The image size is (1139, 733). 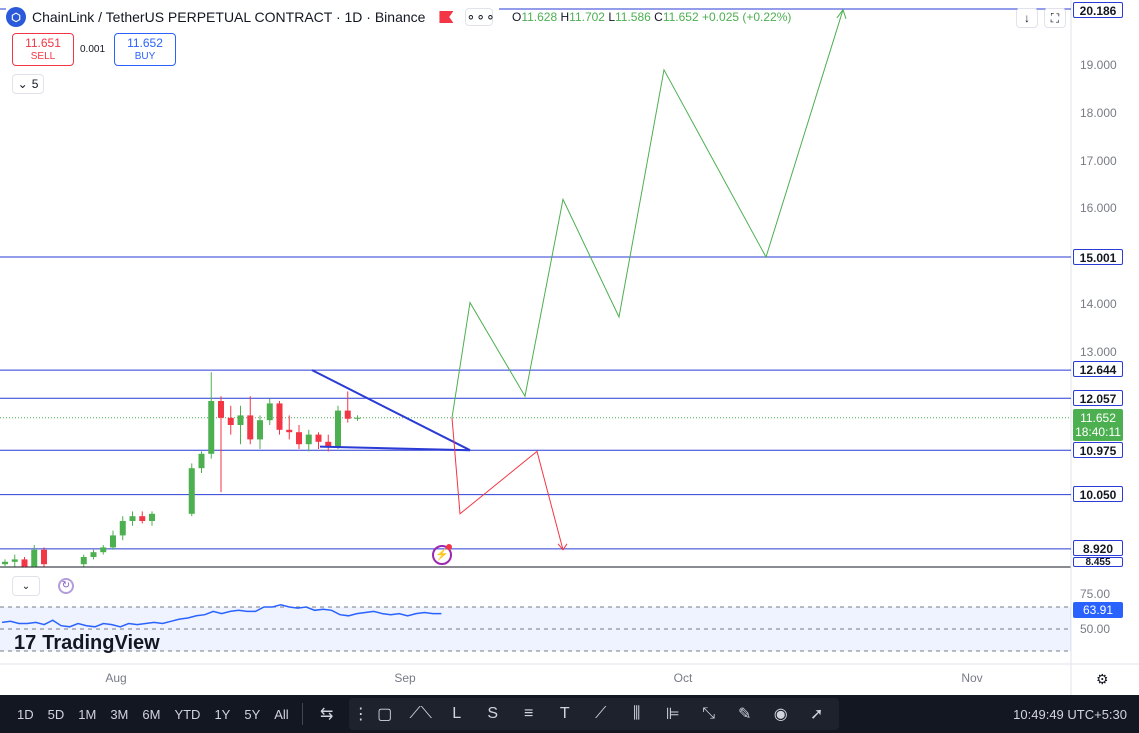 What do you see at coordinates (1098, 398) in the screenshot?
I see `price-tag-12057: 12.057` at bounding box center [1098, 398].